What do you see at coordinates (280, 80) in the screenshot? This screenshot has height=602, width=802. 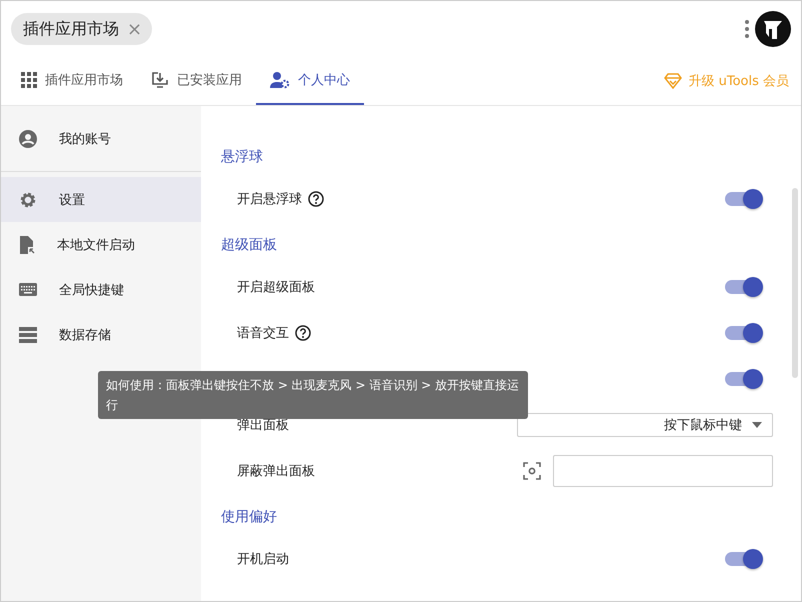 I see `user-gear-icon` at bounding box center [280, 80].